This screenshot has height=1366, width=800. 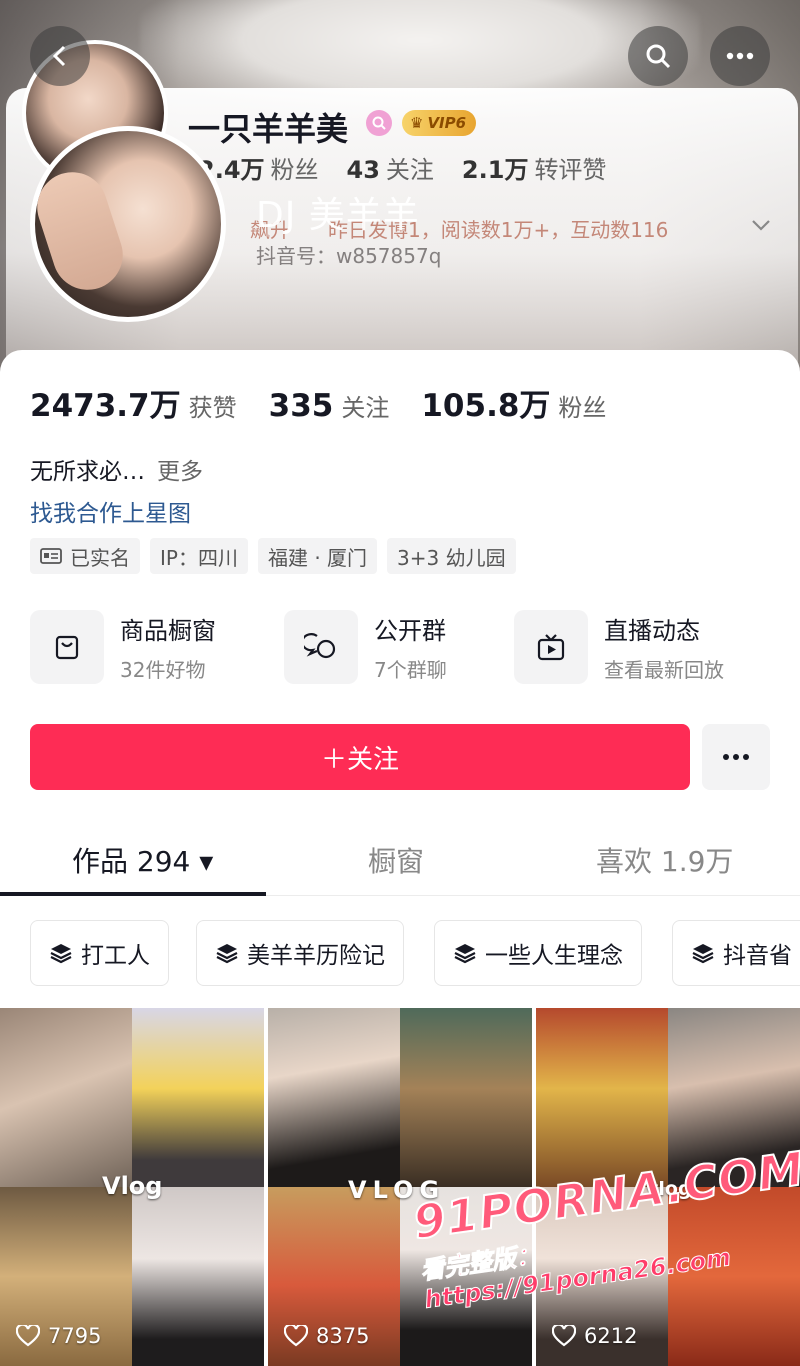 I want to click on video-likes: 8375, so click(x=326, y=1336).